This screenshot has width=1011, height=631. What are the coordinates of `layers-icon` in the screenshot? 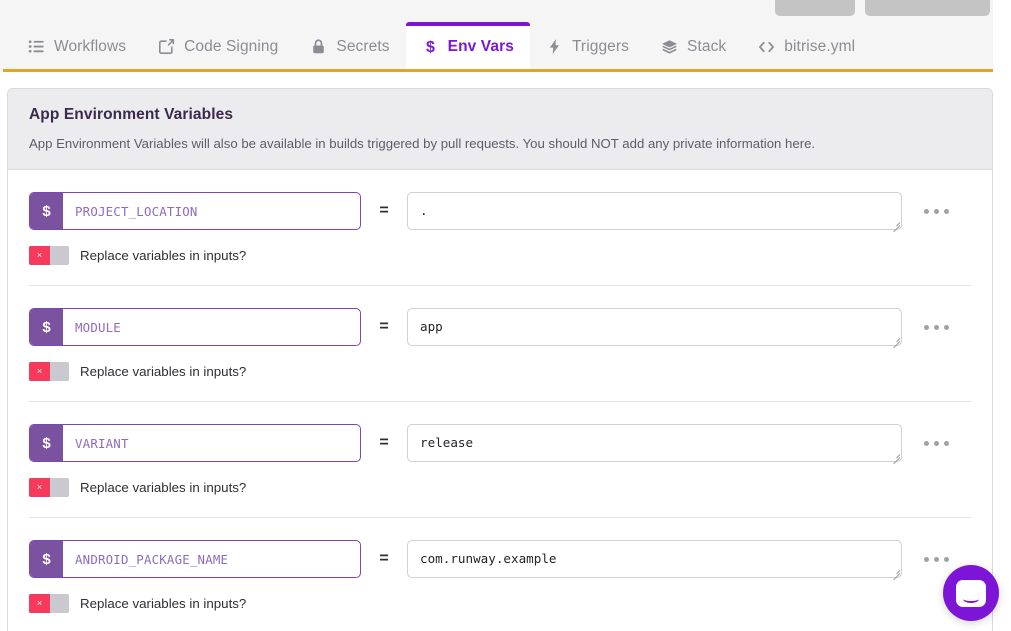 It's located at (669, 46).